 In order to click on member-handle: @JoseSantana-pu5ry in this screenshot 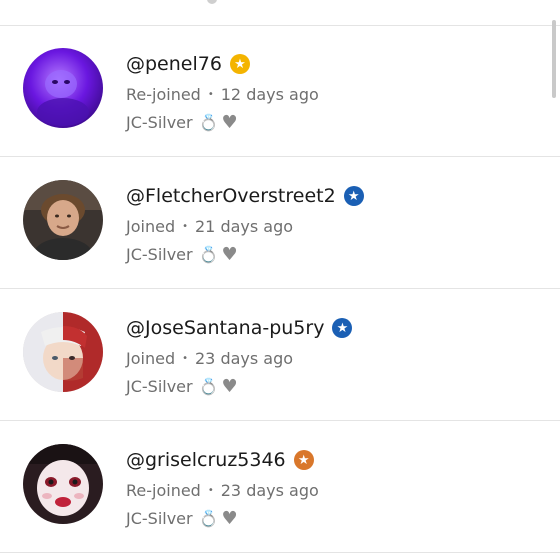, I will do `click(225, 328)`.